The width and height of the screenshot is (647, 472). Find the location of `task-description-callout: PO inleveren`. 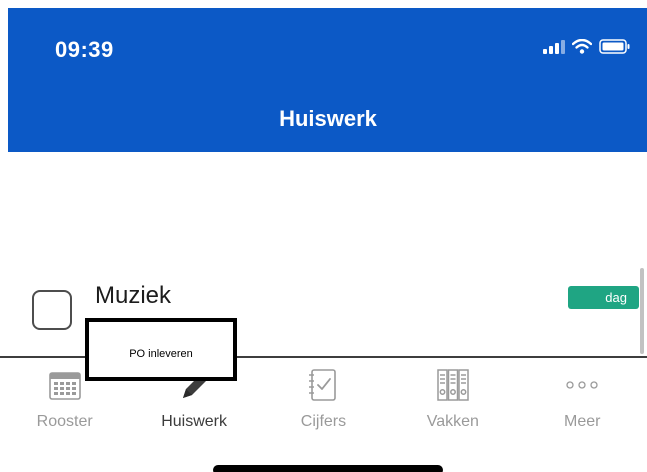

task-description-callout: PO inleveren is located at coordinates (161, 349).